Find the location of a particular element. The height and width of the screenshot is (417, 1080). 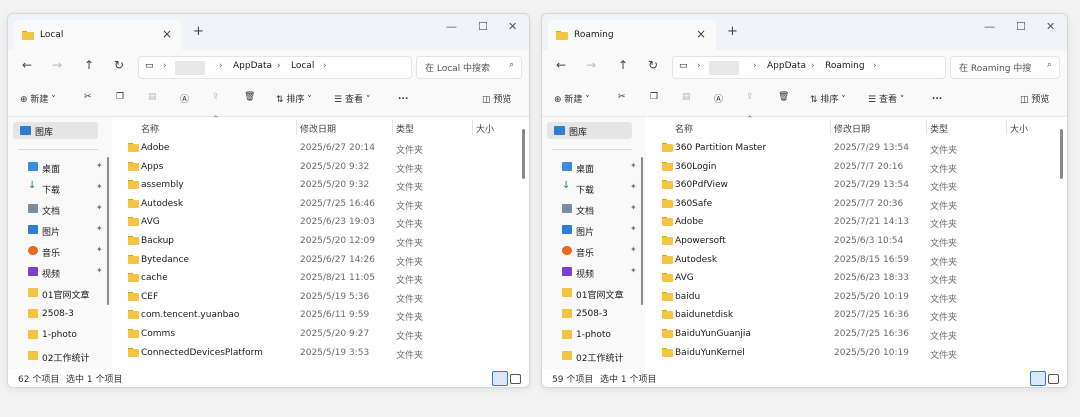

table-row: BaiduYunKernel 2025/5/20 10:19 文件夹 is located at coordinates (850, 353).